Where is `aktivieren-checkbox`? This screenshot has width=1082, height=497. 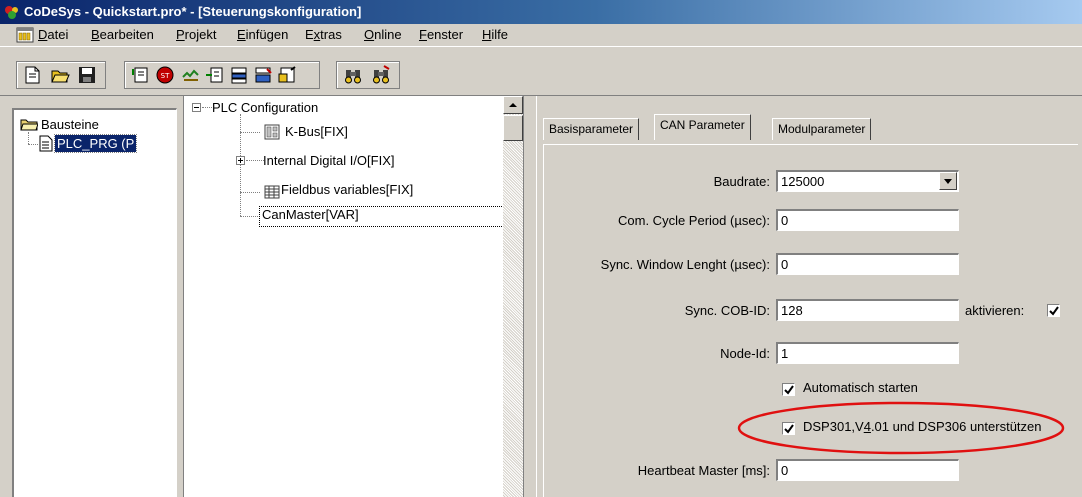
aktivieren-checkbox is located at coordinates (1053, 310).